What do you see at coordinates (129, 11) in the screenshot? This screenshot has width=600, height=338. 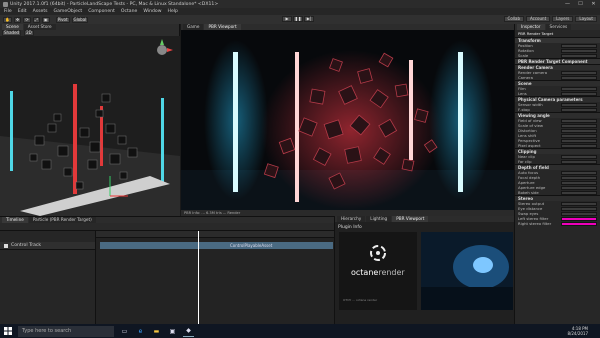 I see `menu-octane: Octane` at bounding box center [129, 11].